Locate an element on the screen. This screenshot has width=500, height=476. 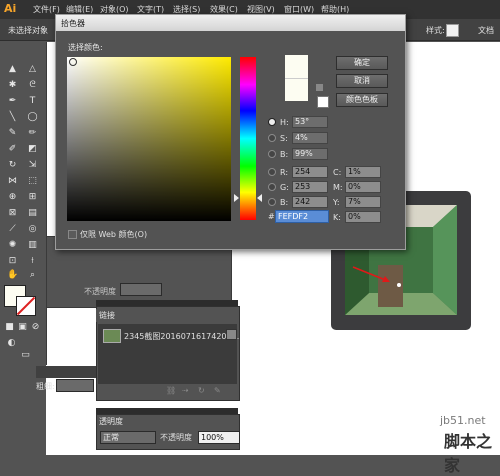
selection-status: 未选择对象 is located at coordinates (28, 30).